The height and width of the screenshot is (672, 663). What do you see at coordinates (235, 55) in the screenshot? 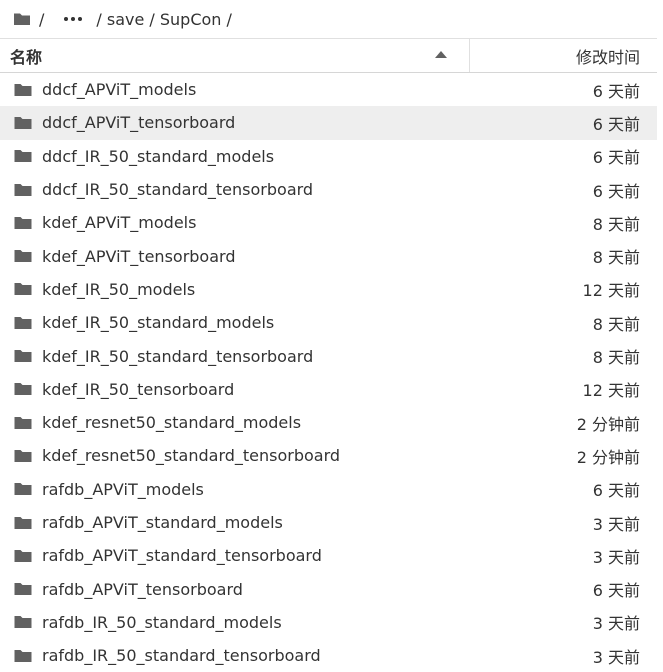
I see `column-header-name: 名称` at bounding box center [235, 55].